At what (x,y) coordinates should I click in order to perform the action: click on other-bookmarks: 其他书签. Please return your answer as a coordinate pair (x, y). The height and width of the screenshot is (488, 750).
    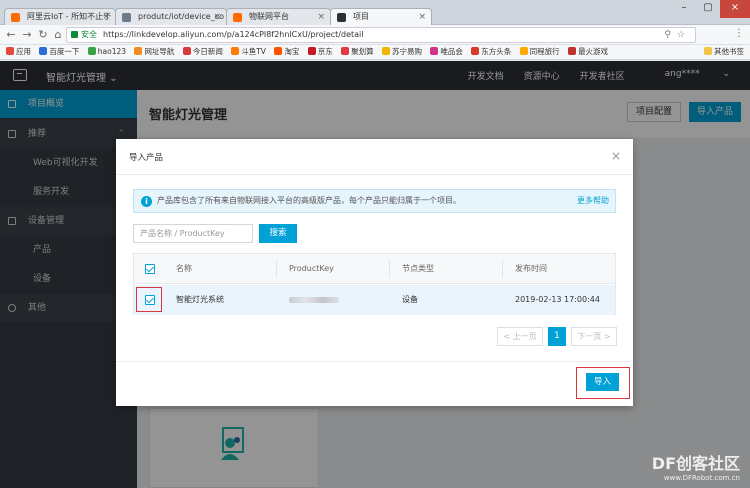
    Looking at the image, I should click on (724, 52).